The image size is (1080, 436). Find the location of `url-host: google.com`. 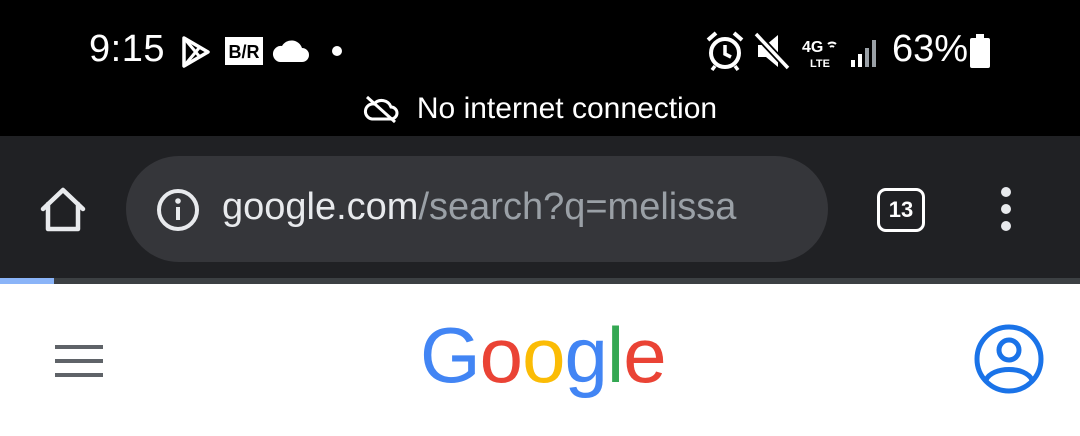

url-host: google.com is located at coordinates (320, 207).